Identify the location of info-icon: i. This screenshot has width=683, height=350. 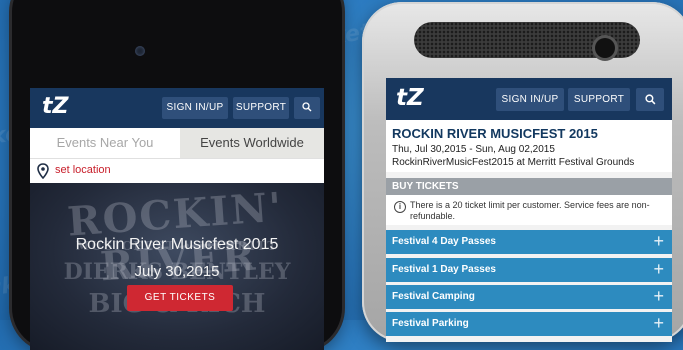
(400, 207).